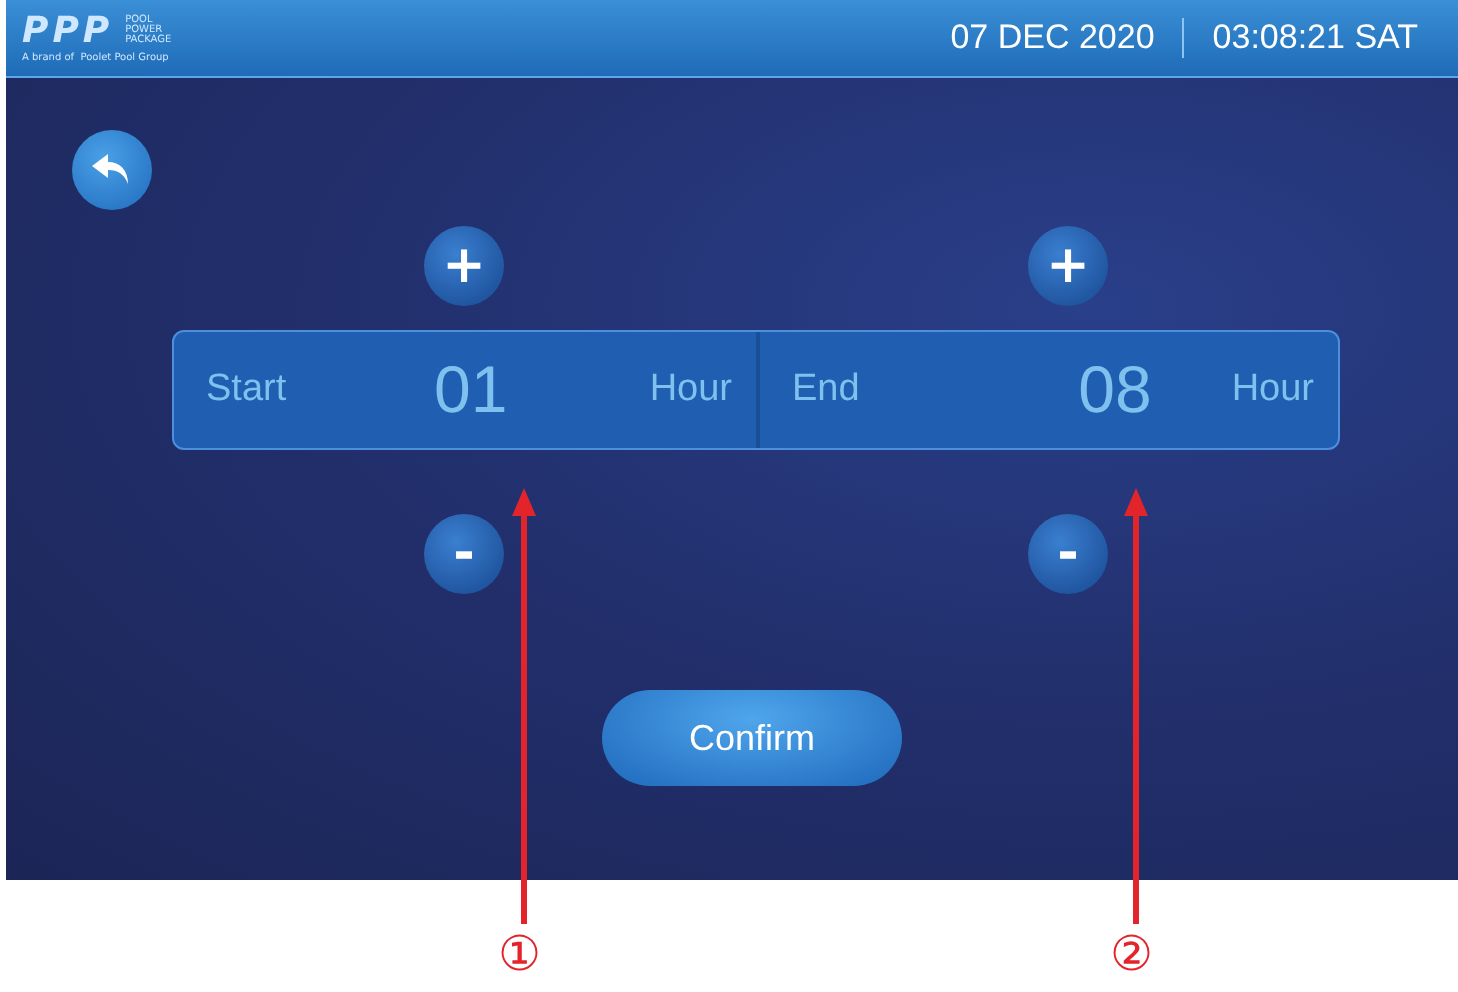  What do you see at coordinates (1052, 38) in the screenshot?
I see `date-text: 07 DEC 2020` at bounding box center [1052, 38].